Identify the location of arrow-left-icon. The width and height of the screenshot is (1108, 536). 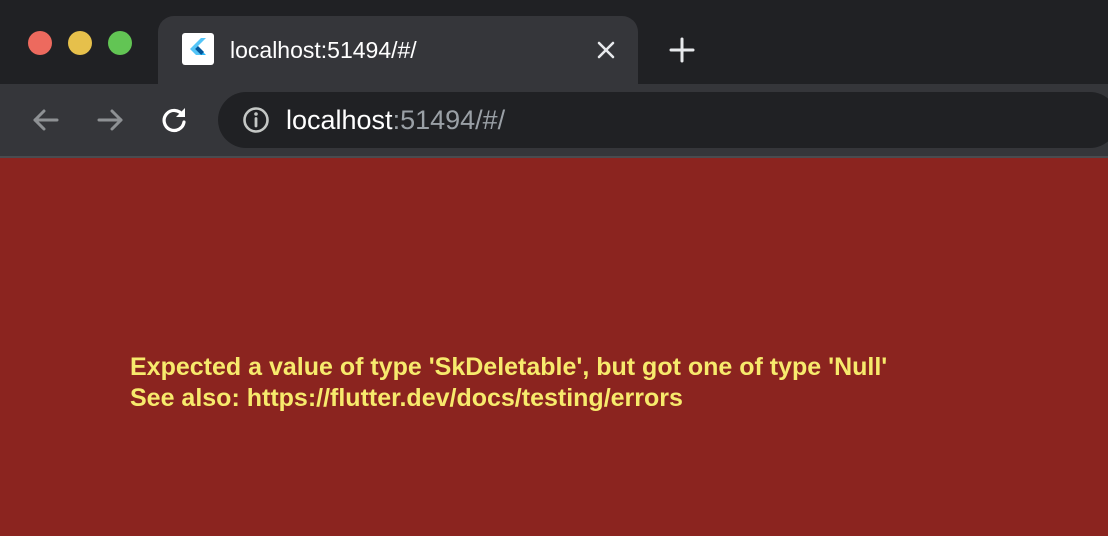
(46, 120).